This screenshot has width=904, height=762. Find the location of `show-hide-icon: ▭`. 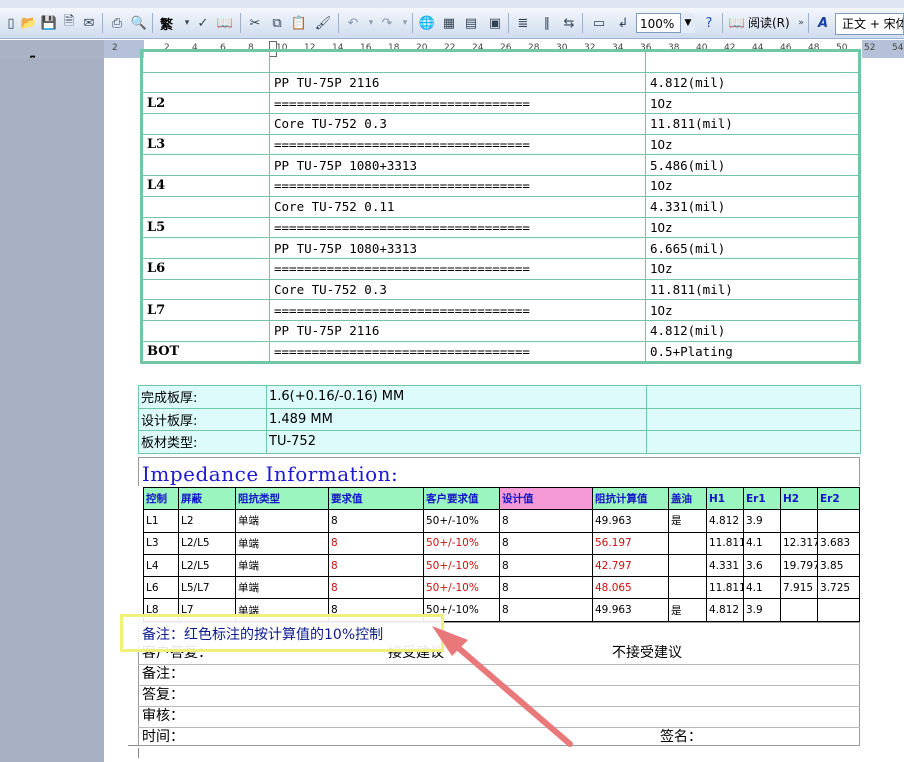

show-hide-icon: ▭ is located at coordinates (599, 23).